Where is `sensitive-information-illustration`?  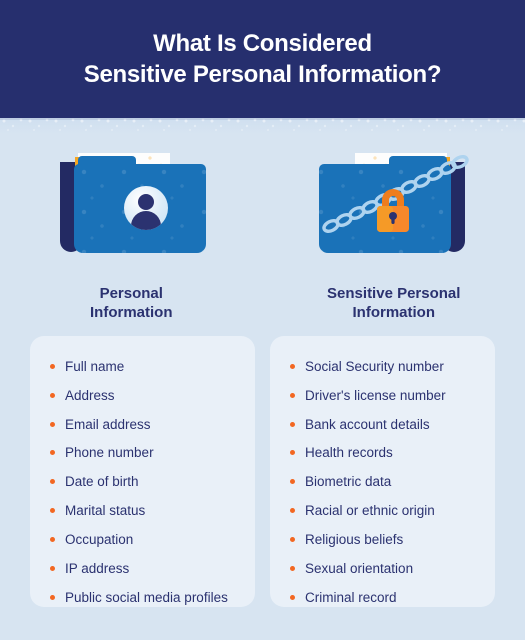
sensitive-information-illustration is located at coordinates (394, 200).